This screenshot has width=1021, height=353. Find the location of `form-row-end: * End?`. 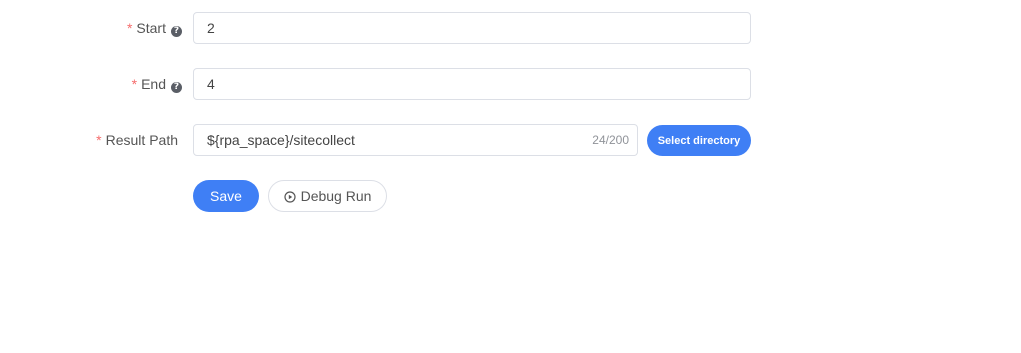

form-row-end: * End? is located at coordinates (380, 84).